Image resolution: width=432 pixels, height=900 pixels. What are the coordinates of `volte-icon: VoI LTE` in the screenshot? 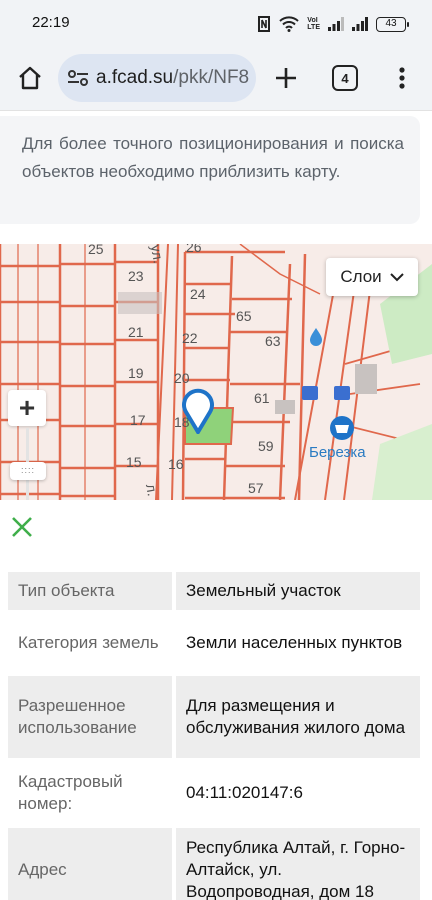 It's located at (313, 24).